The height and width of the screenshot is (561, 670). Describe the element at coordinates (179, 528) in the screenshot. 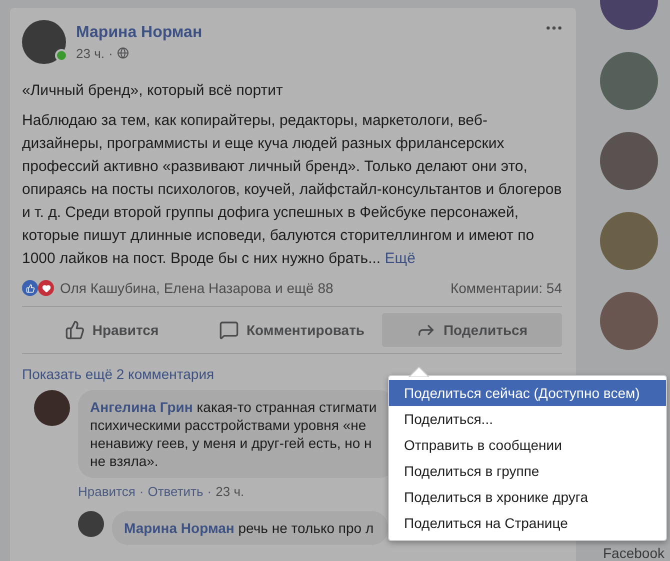

I see `commenter-name: Марина Норман` at that location.